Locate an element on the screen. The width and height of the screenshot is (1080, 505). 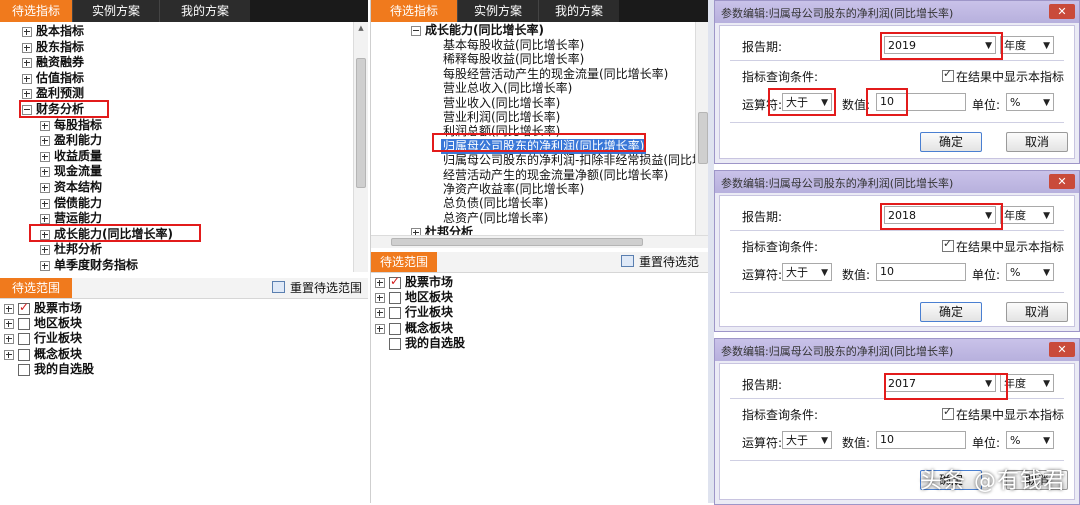
tab-candidate-indicators: 待选指标 is located at coordinates (36, 11).